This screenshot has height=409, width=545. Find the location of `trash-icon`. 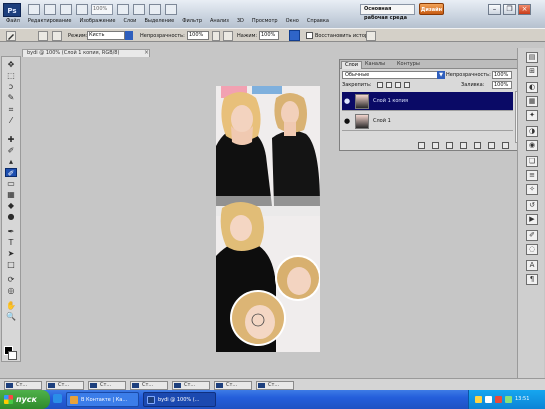

trash-icon is located at coordinates (505, 145).